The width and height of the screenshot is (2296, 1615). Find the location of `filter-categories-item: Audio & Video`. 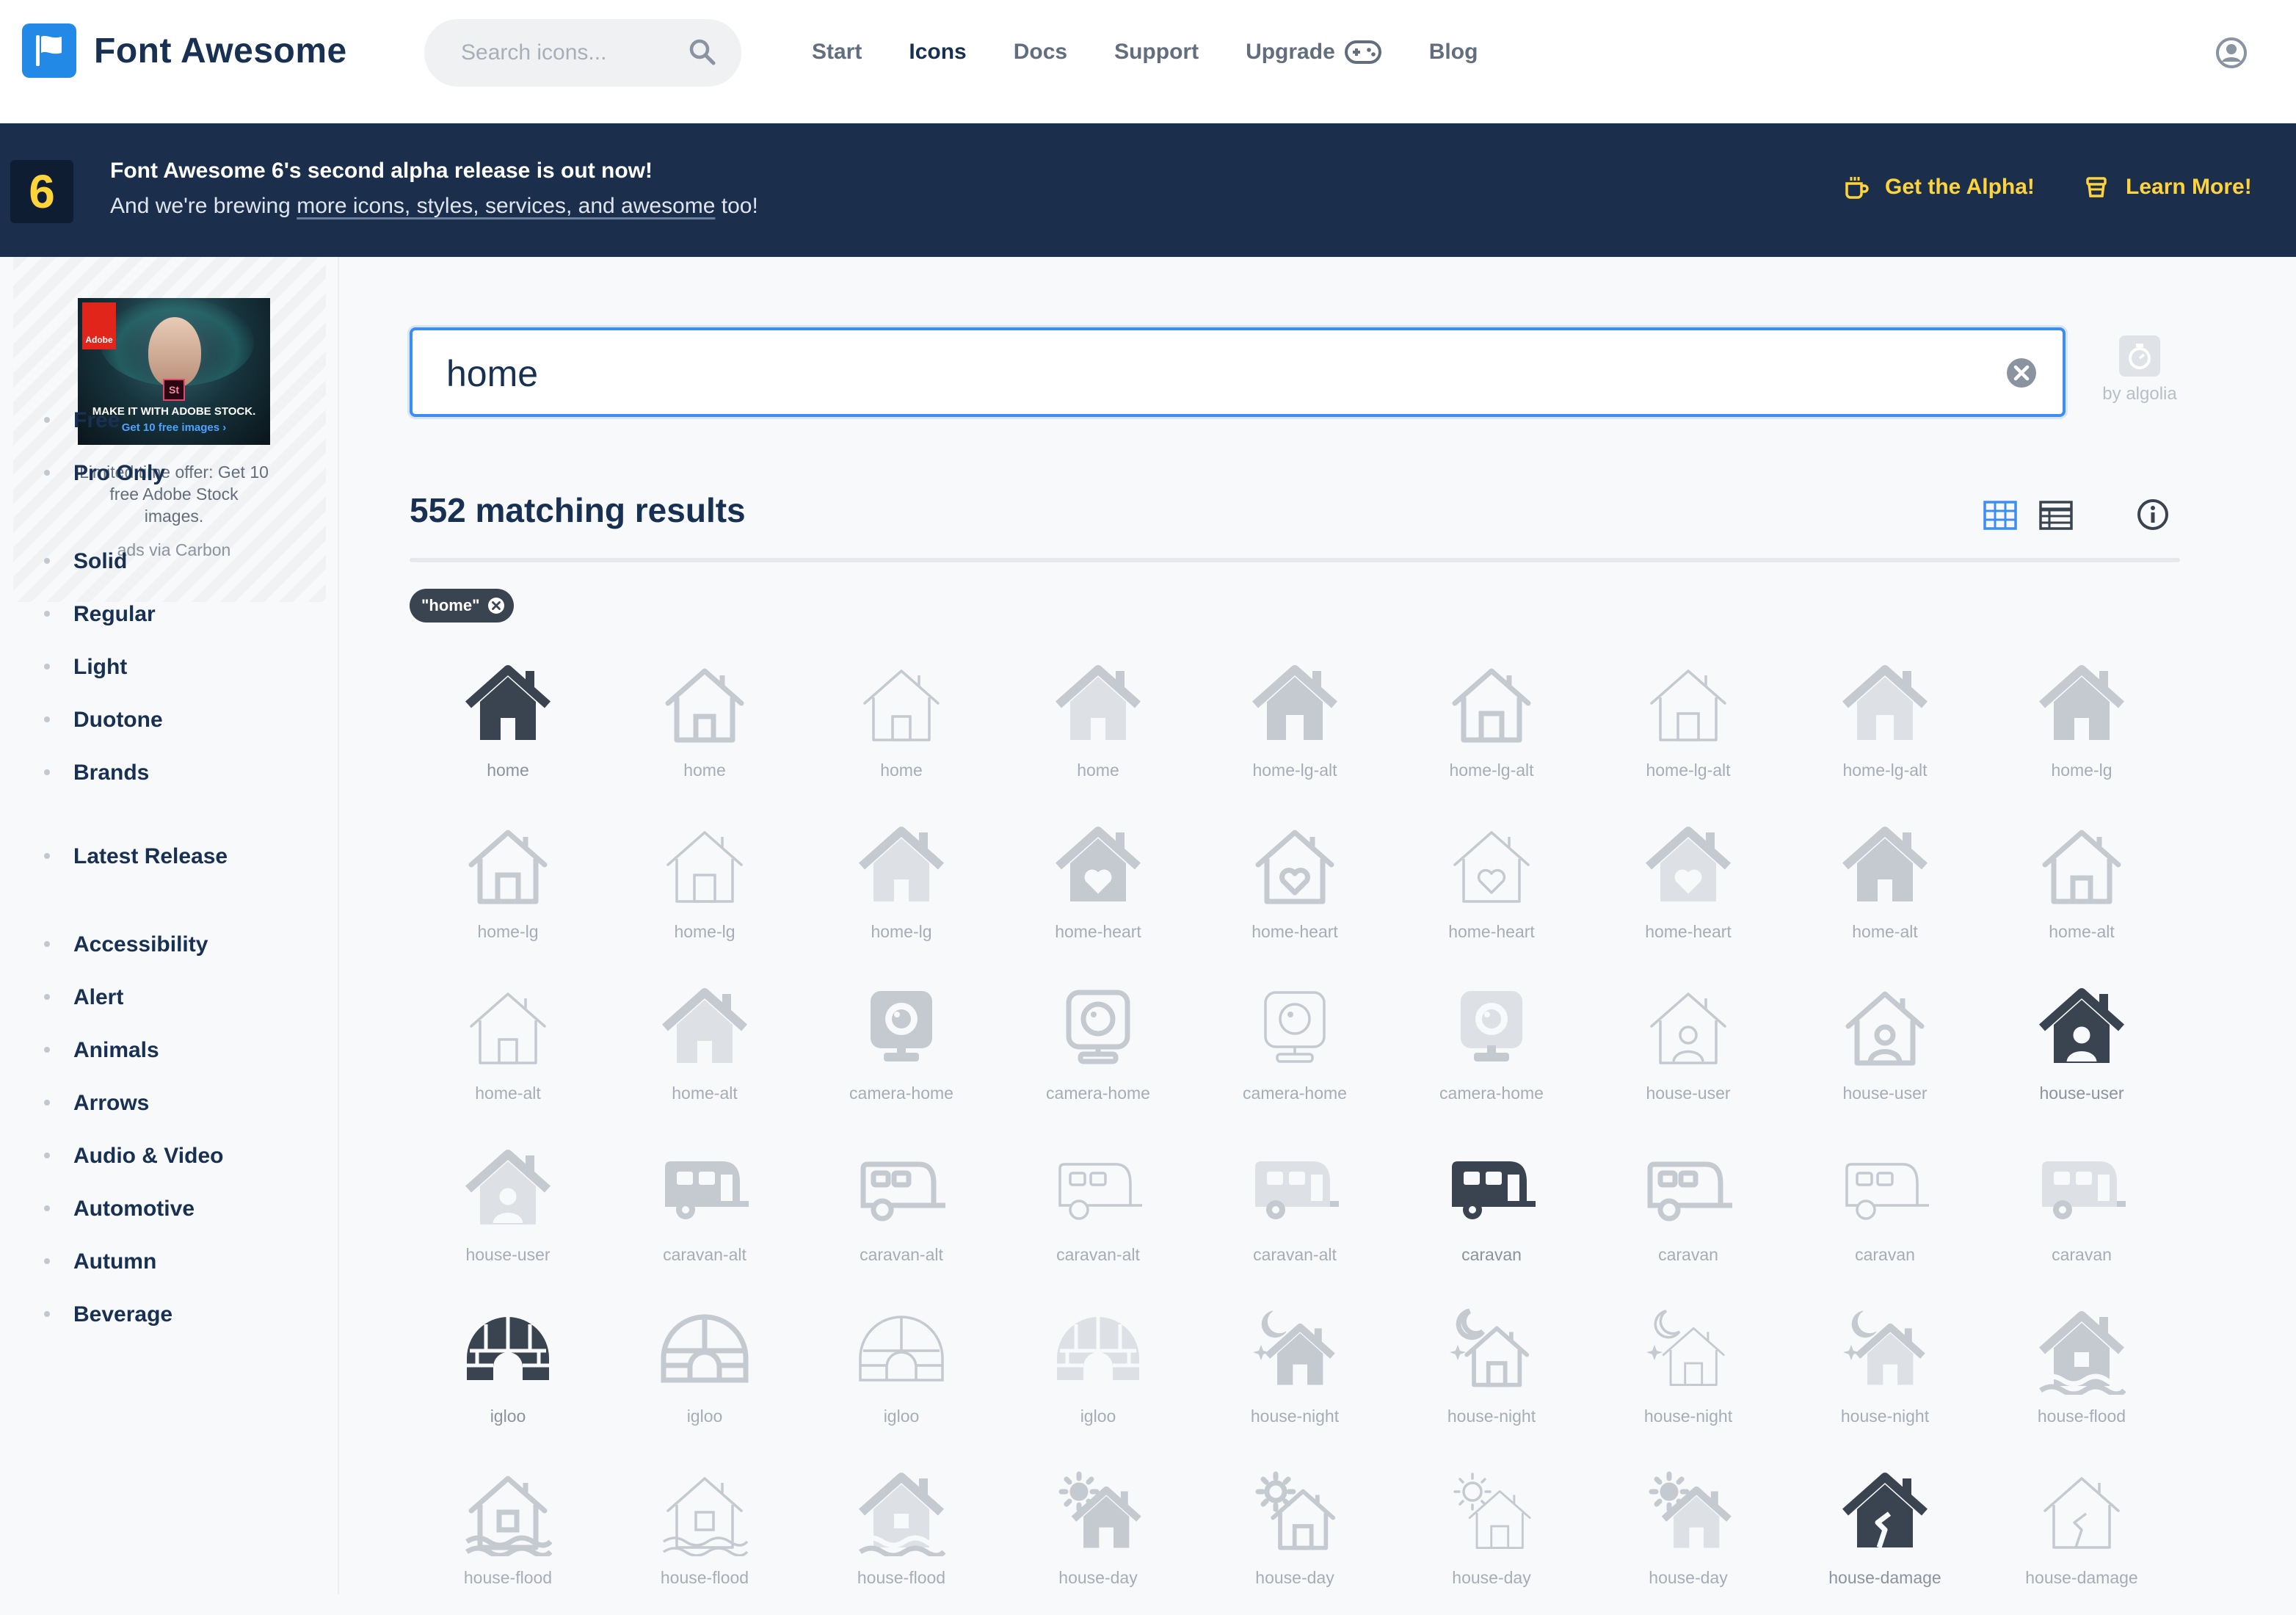

filter-categories-item: Audio & Video is located at coordinates (133, 1156).